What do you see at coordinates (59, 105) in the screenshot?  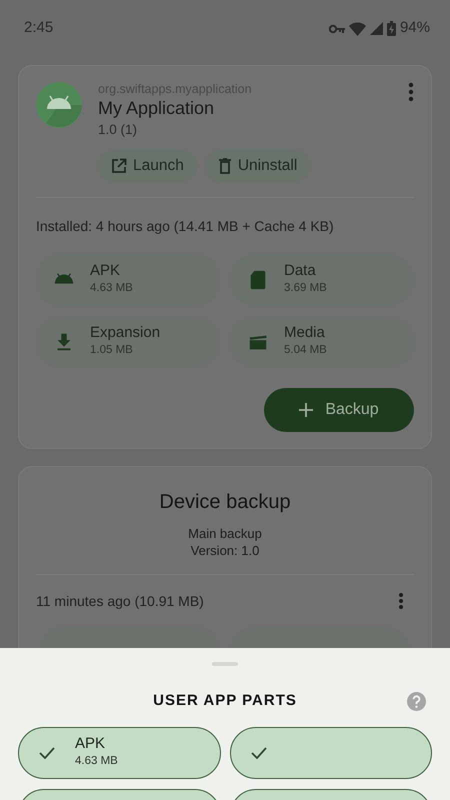 I see `app-icon` at bounding box center [59, 105].